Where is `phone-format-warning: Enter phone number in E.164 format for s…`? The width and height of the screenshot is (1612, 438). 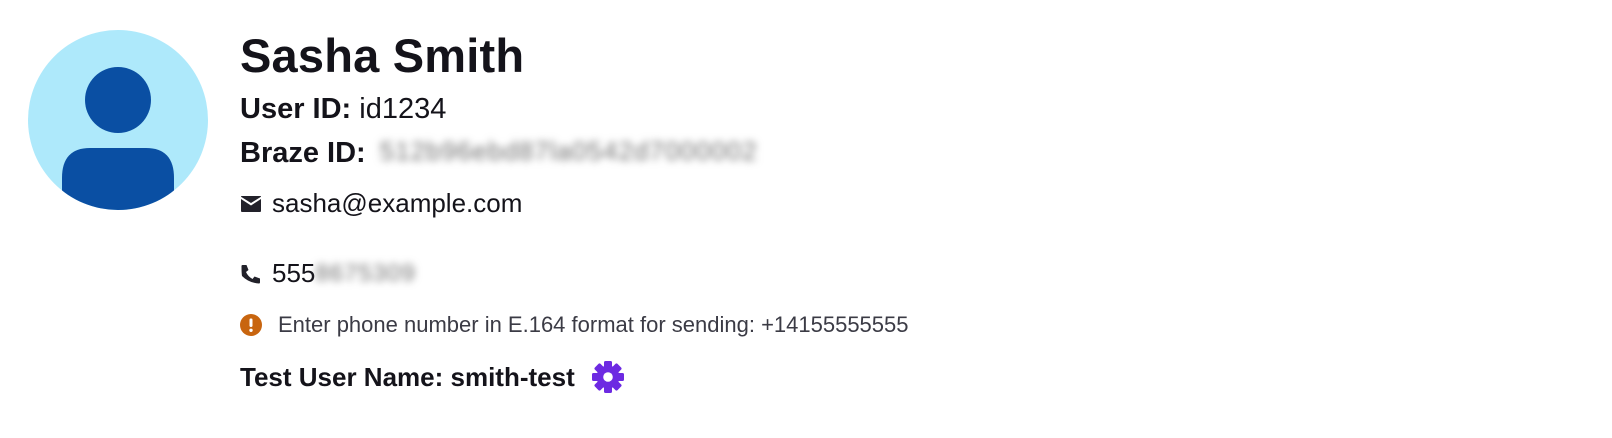 phone-format-warning: Enter phone number in E.164 format for s… is located at coordinates (574, 325).